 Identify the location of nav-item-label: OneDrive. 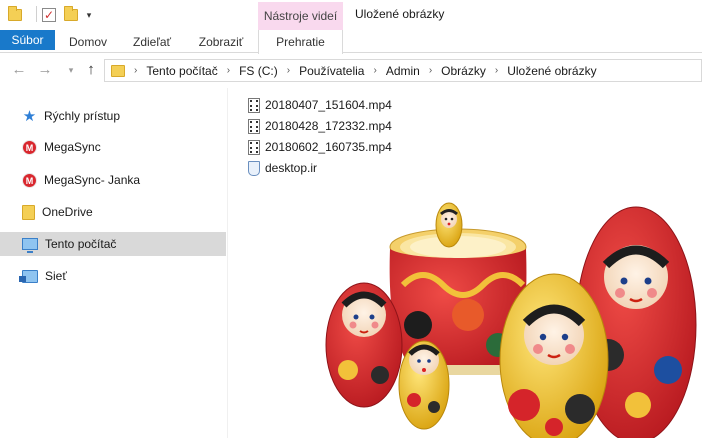
(67, 212).